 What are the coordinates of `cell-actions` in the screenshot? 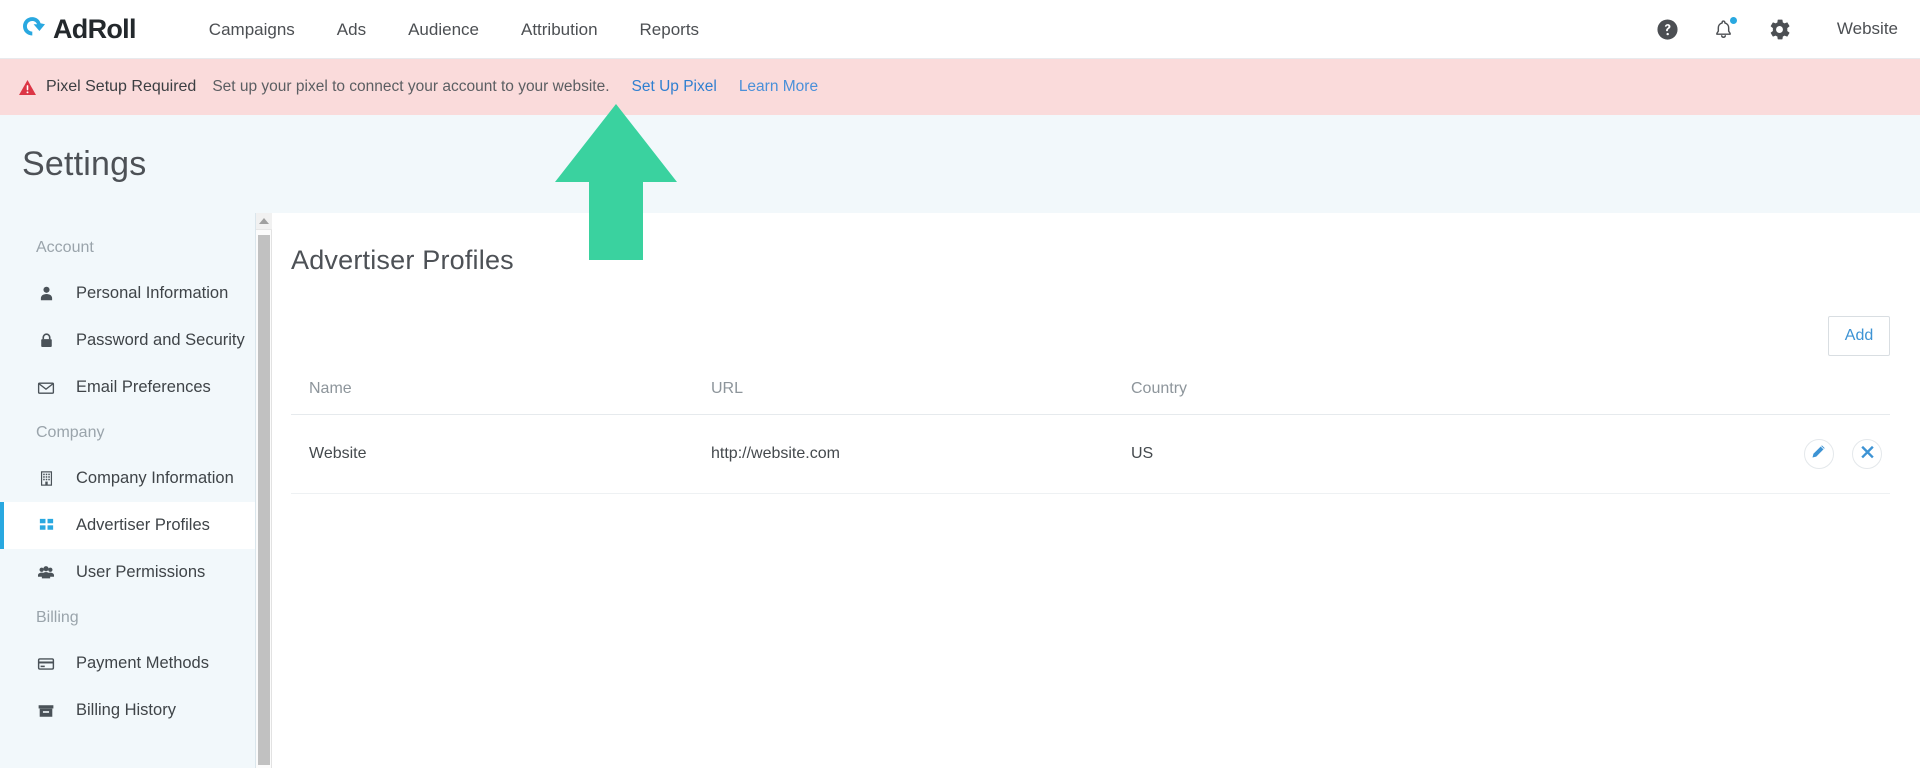 It's located at (1720, 454).